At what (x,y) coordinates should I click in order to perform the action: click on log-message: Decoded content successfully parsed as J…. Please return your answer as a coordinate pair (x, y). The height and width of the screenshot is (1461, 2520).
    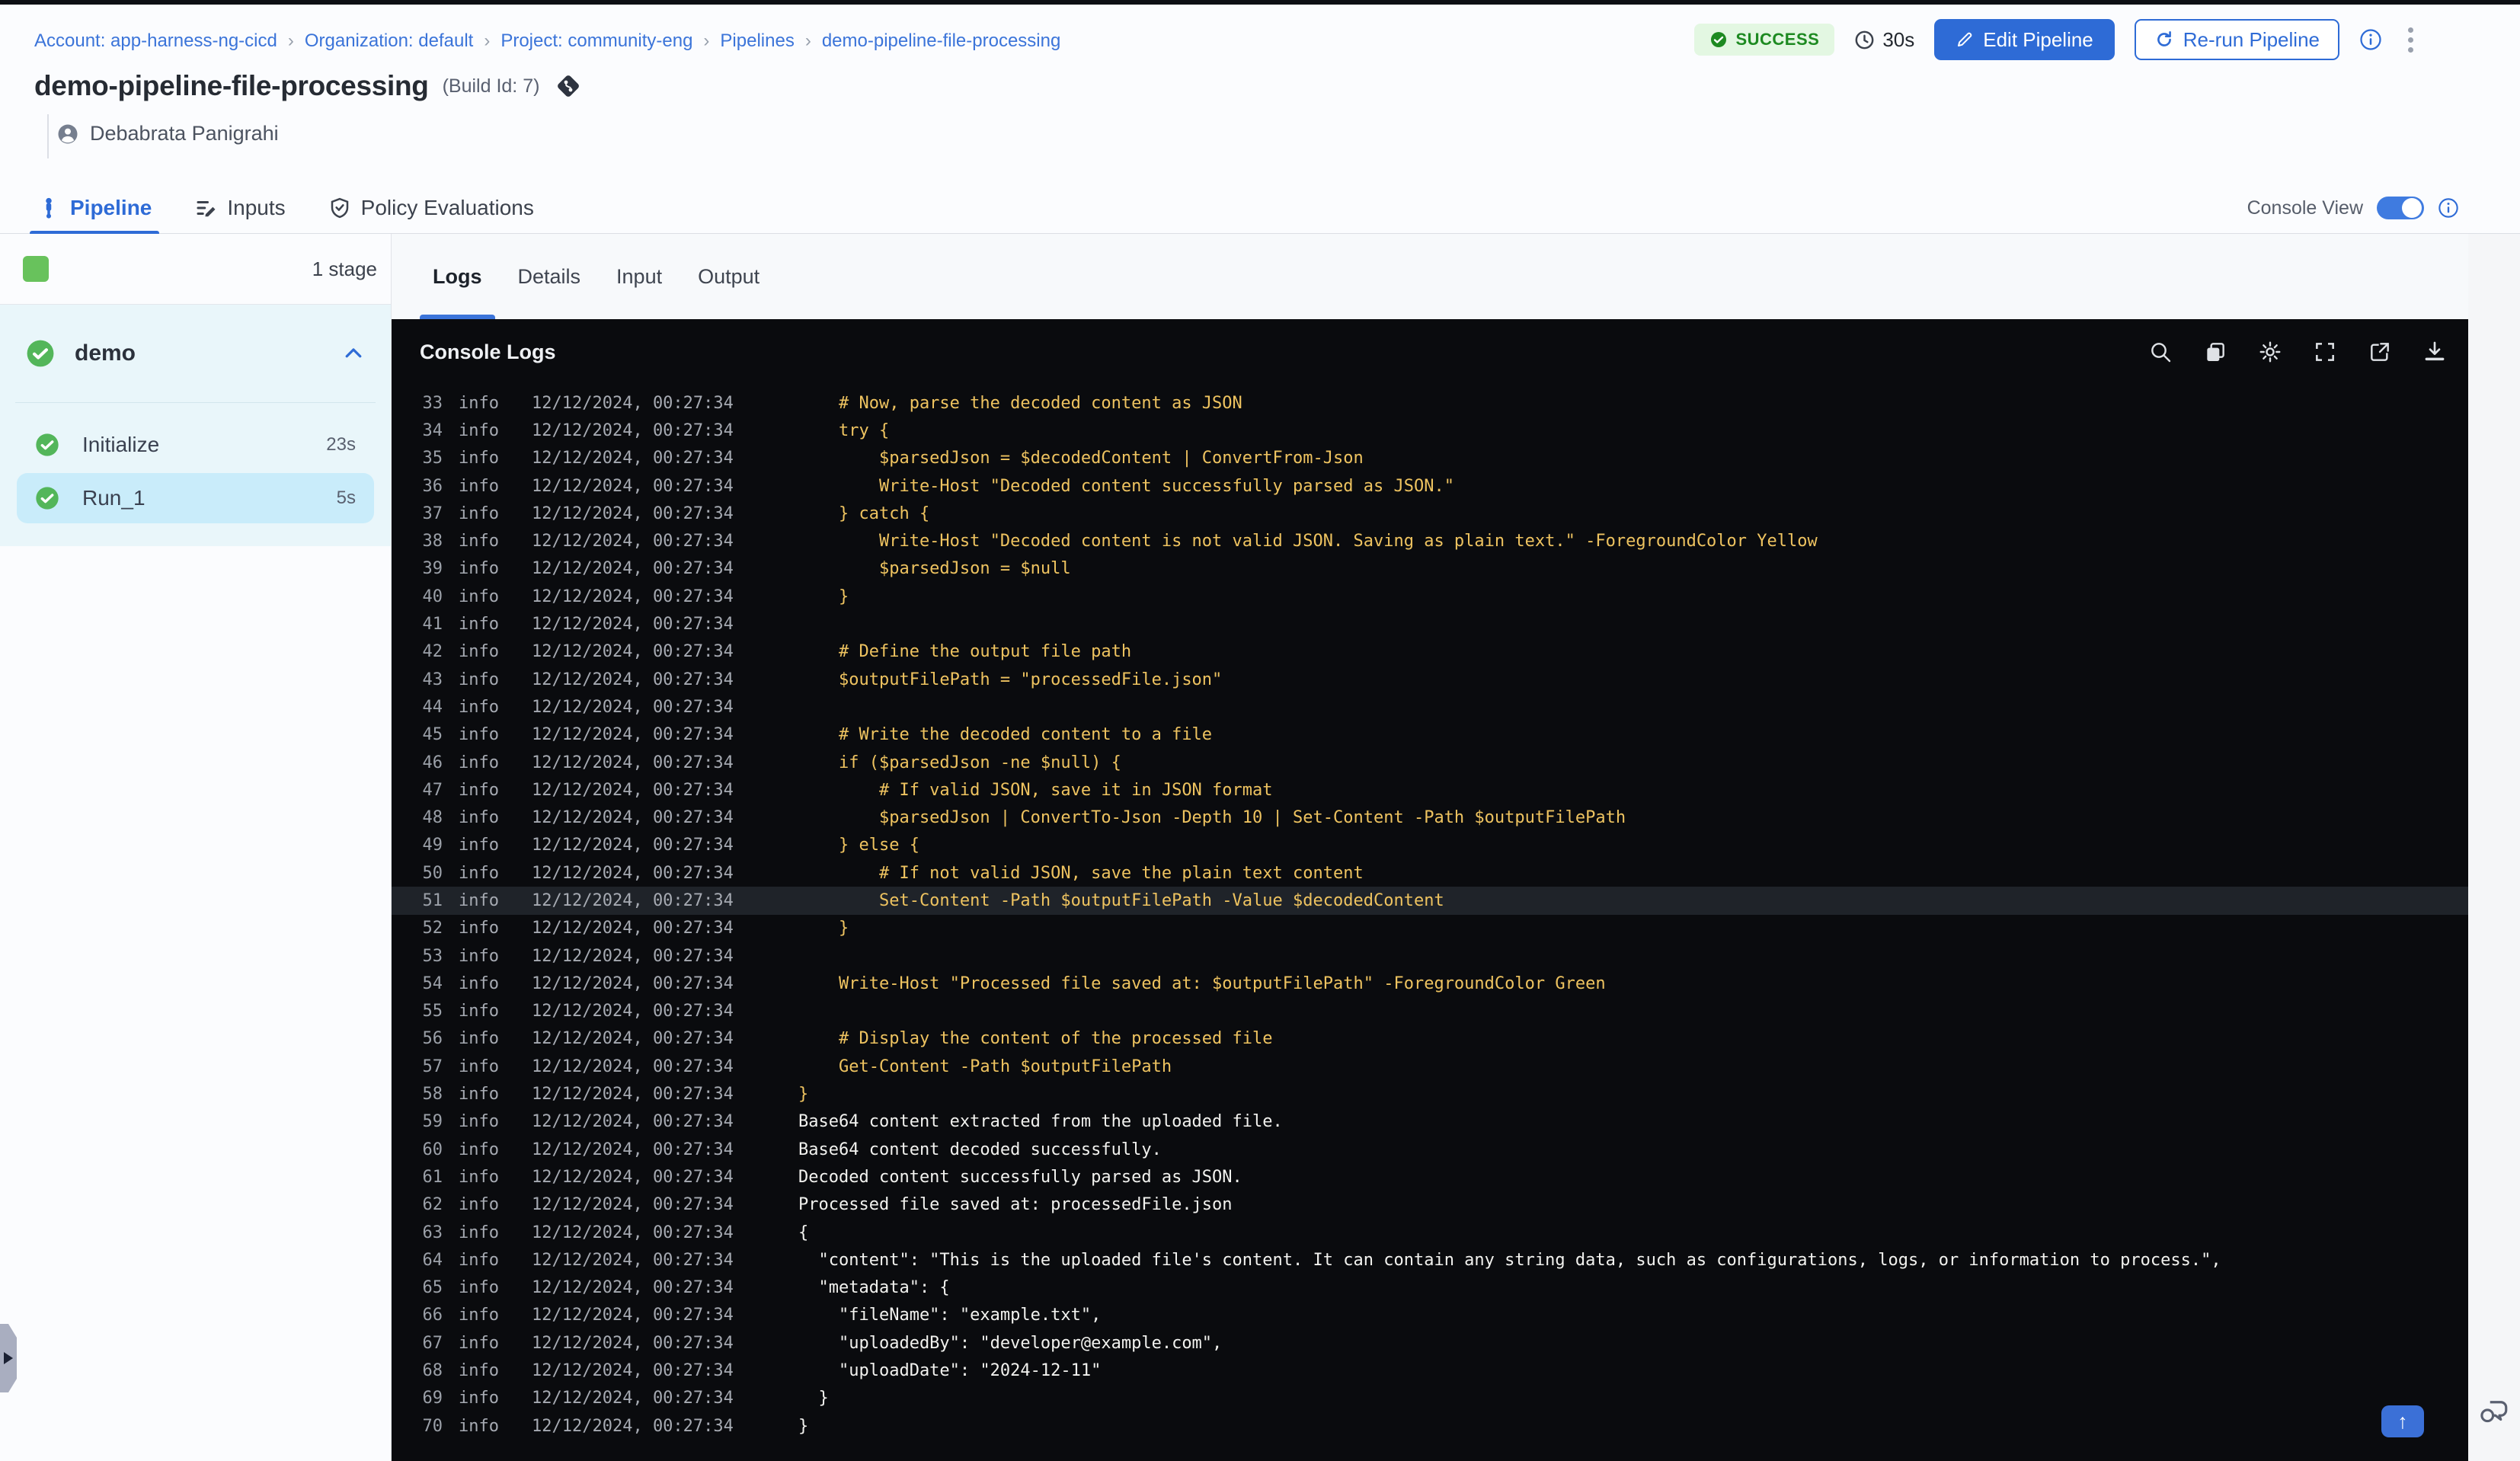
    Looking at the image, I should click on (1020, 1177).